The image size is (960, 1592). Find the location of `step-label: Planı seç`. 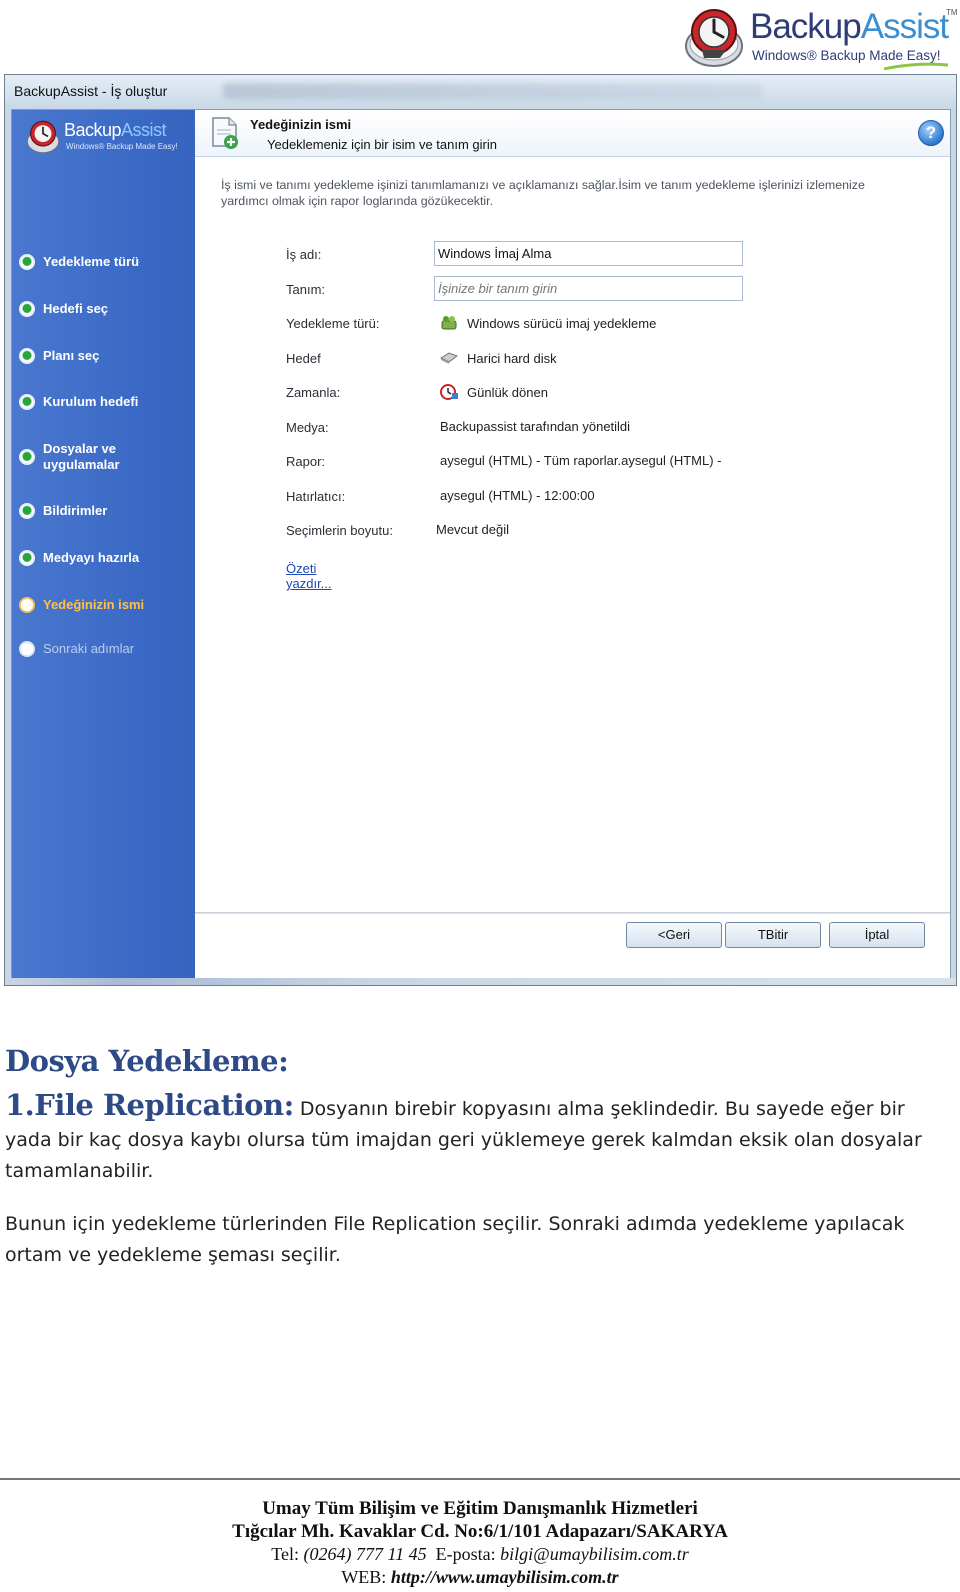

step-label: Planı seç is located at coordinates (71, 355).